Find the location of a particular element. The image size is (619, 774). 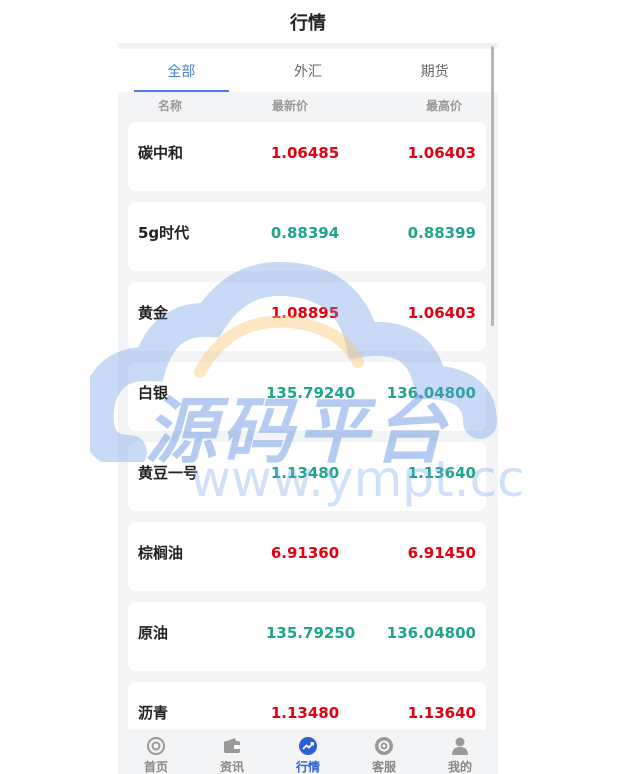

tabbar-label: 行情 is located at coordinates (307, 767).